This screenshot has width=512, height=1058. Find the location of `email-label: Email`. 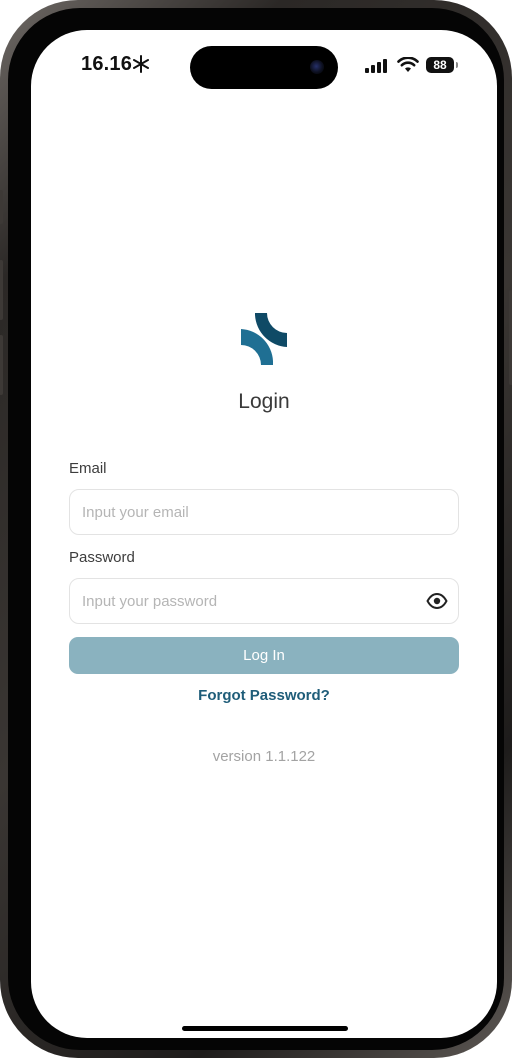

email-label: Email is located at coordinates (88, 468).